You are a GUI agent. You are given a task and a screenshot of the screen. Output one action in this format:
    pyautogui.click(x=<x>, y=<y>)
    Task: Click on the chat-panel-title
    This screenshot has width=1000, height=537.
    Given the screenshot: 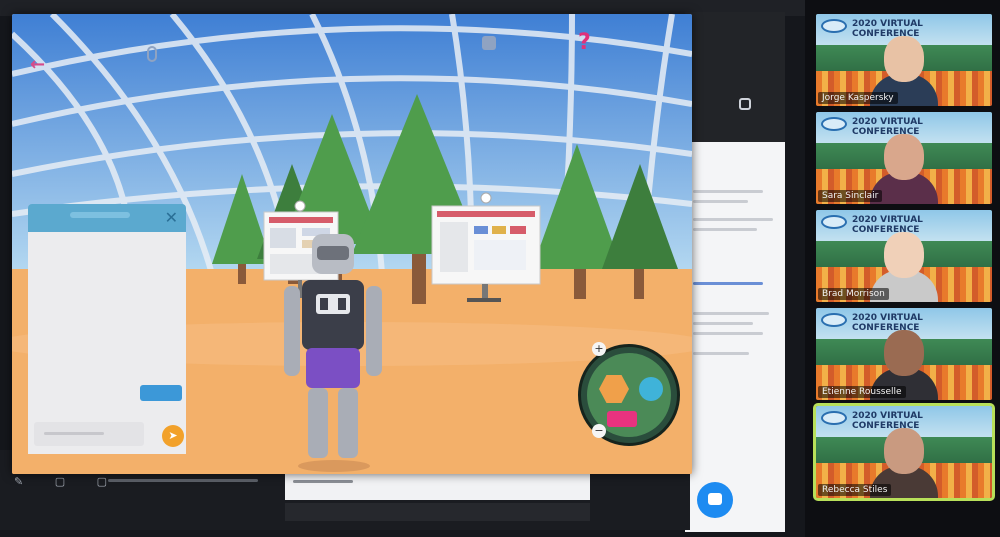 What is the action you would take?
    pyautogui.click(x=100, y=215)
    